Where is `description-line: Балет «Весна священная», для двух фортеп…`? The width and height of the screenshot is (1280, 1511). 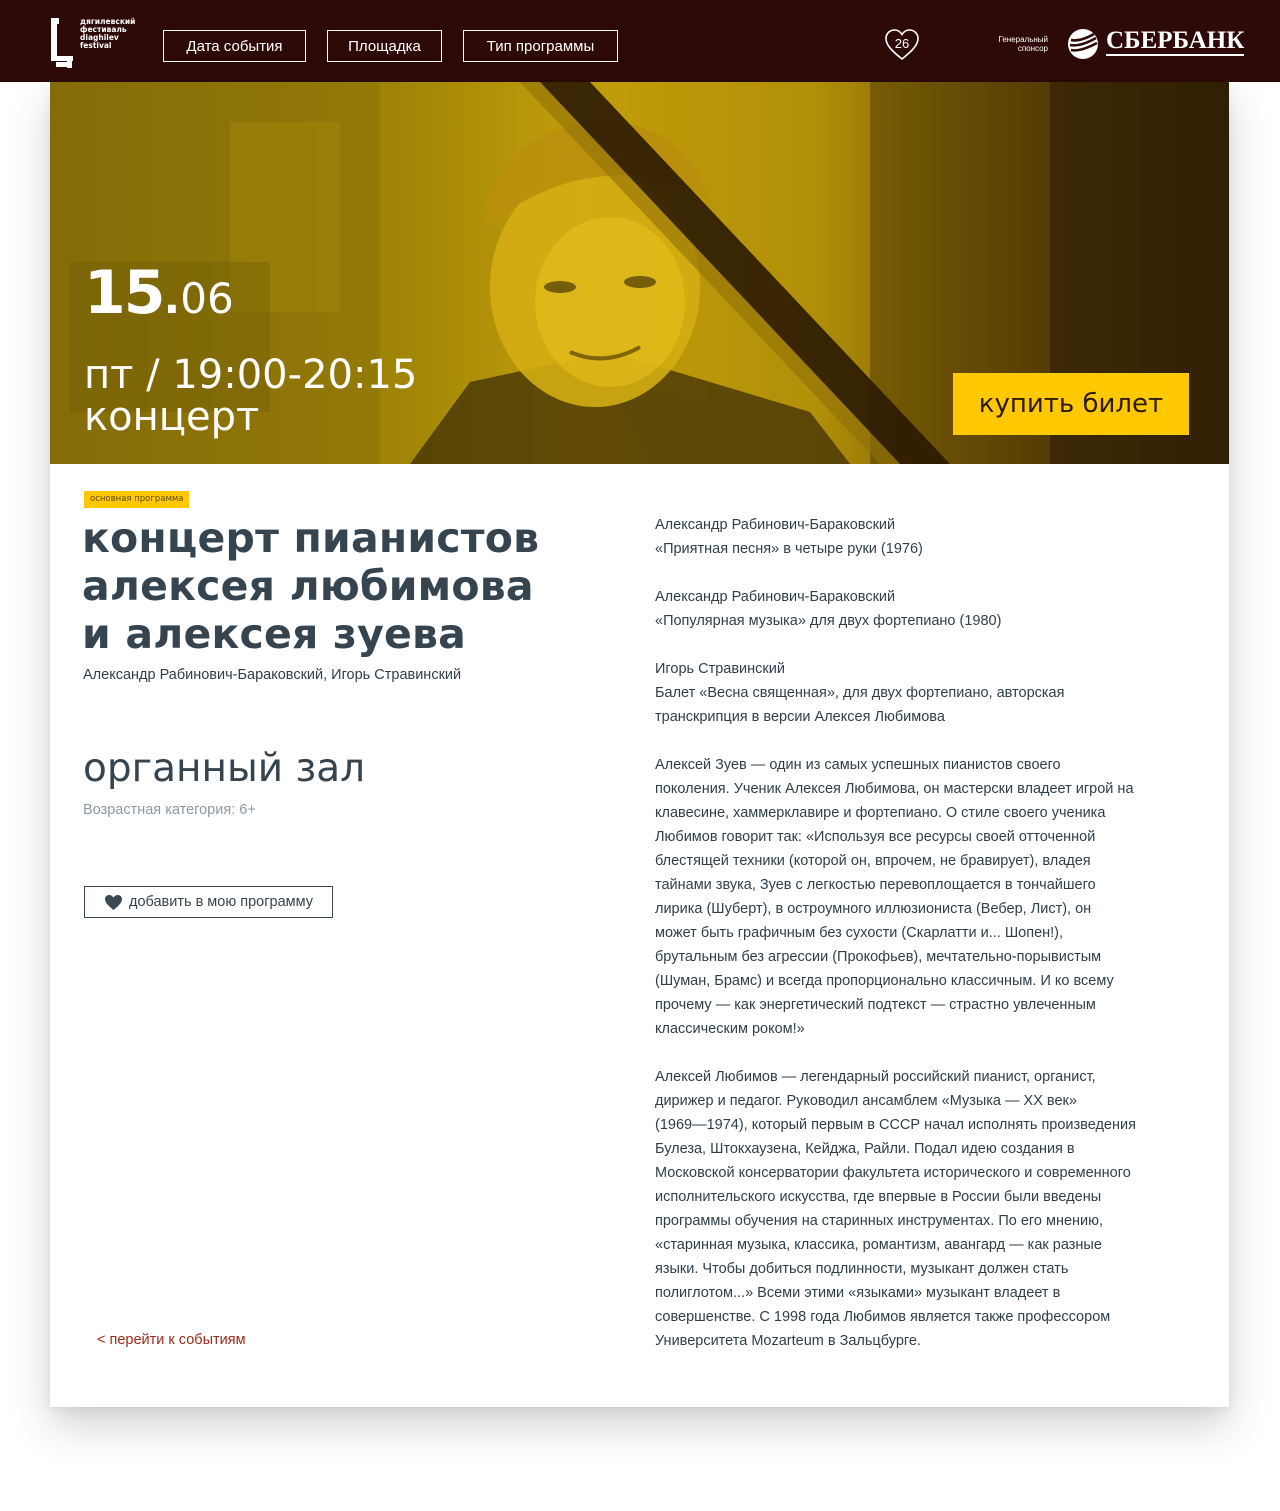 description-line: Балет «Весна священная», для двух фортеп… is located at coordinates (860, 693).